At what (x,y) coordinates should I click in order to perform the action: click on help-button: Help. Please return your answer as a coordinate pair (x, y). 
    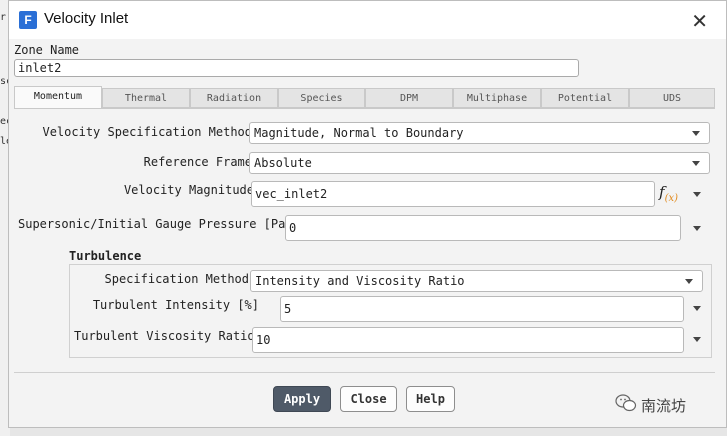
    Looking at the image, I should click on (430, 399).